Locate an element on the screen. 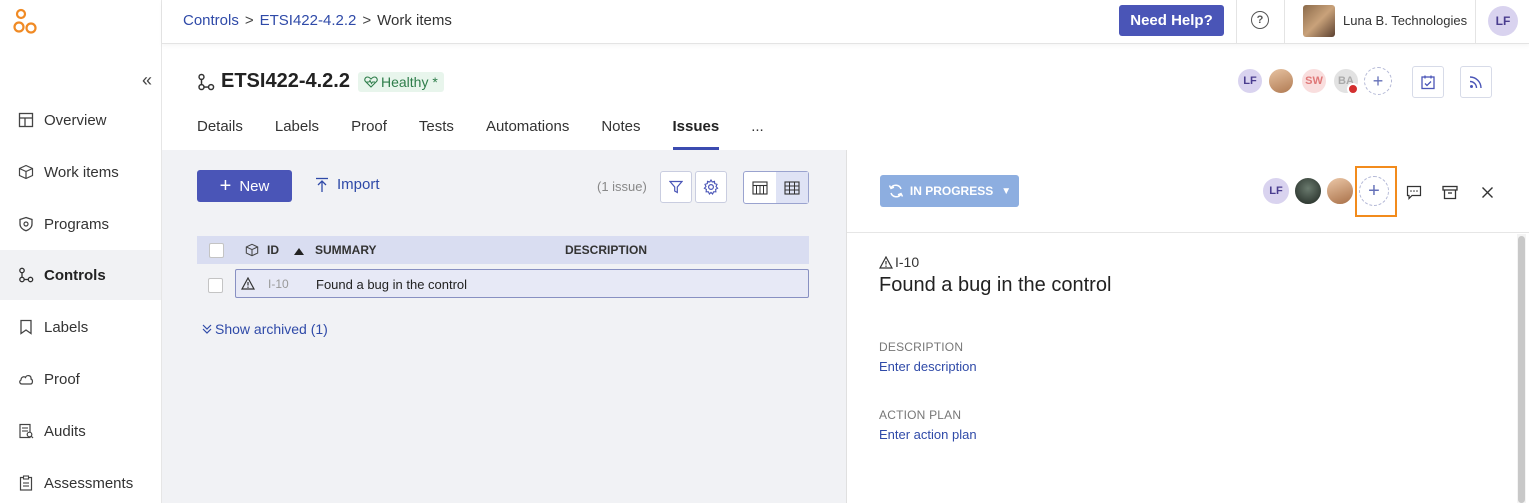 This screenshot has height=503, width=1529. sidebar-item-overview: Overview is located at coordinates (80, 120).